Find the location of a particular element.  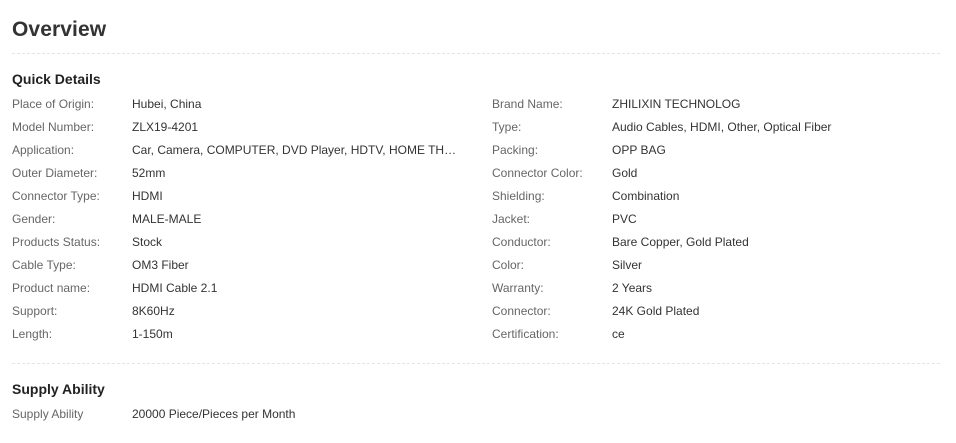

detail-value: Gold is located at coordinates (625, 173).